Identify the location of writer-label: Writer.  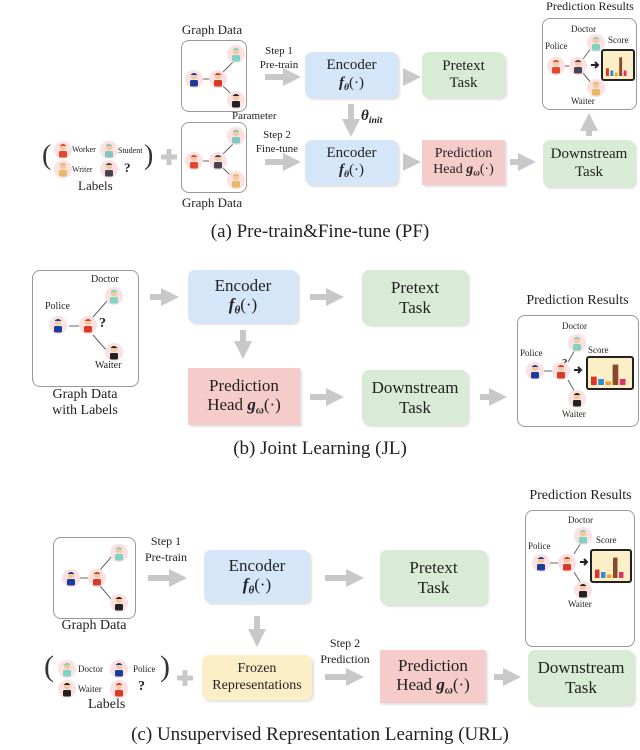
(82, 169).